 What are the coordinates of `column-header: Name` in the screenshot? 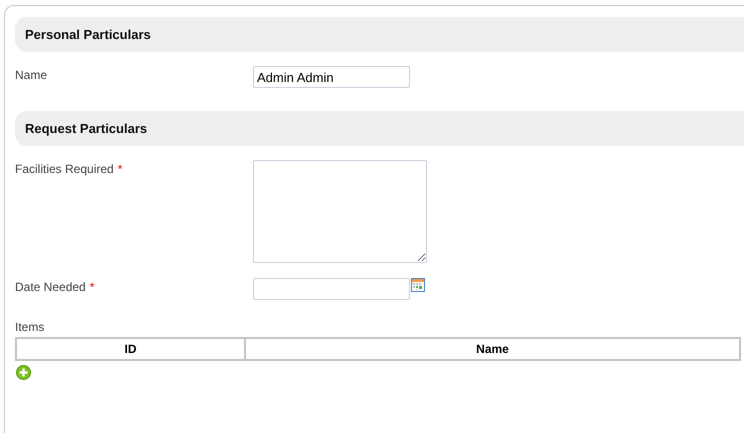 It's located at (492, 349).